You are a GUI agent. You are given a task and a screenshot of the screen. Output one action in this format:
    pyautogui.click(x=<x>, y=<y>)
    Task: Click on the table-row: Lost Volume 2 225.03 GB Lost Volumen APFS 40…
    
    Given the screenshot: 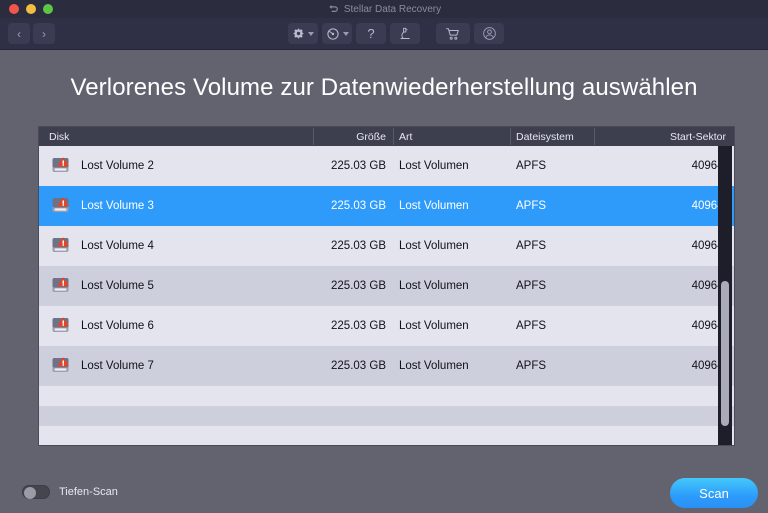 What is the action you would take?
    pyautogui.click(x=386, y=166)
    